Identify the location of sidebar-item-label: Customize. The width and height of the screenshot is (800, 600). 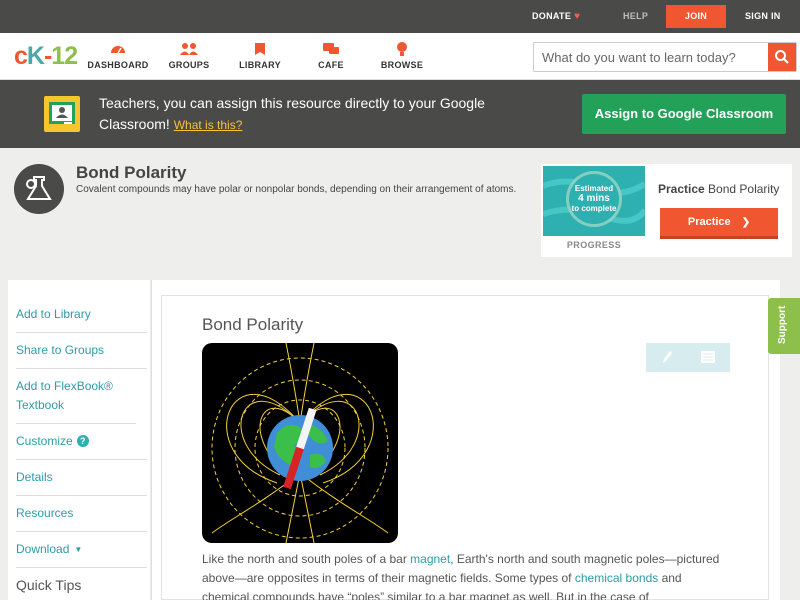
(44, 441).